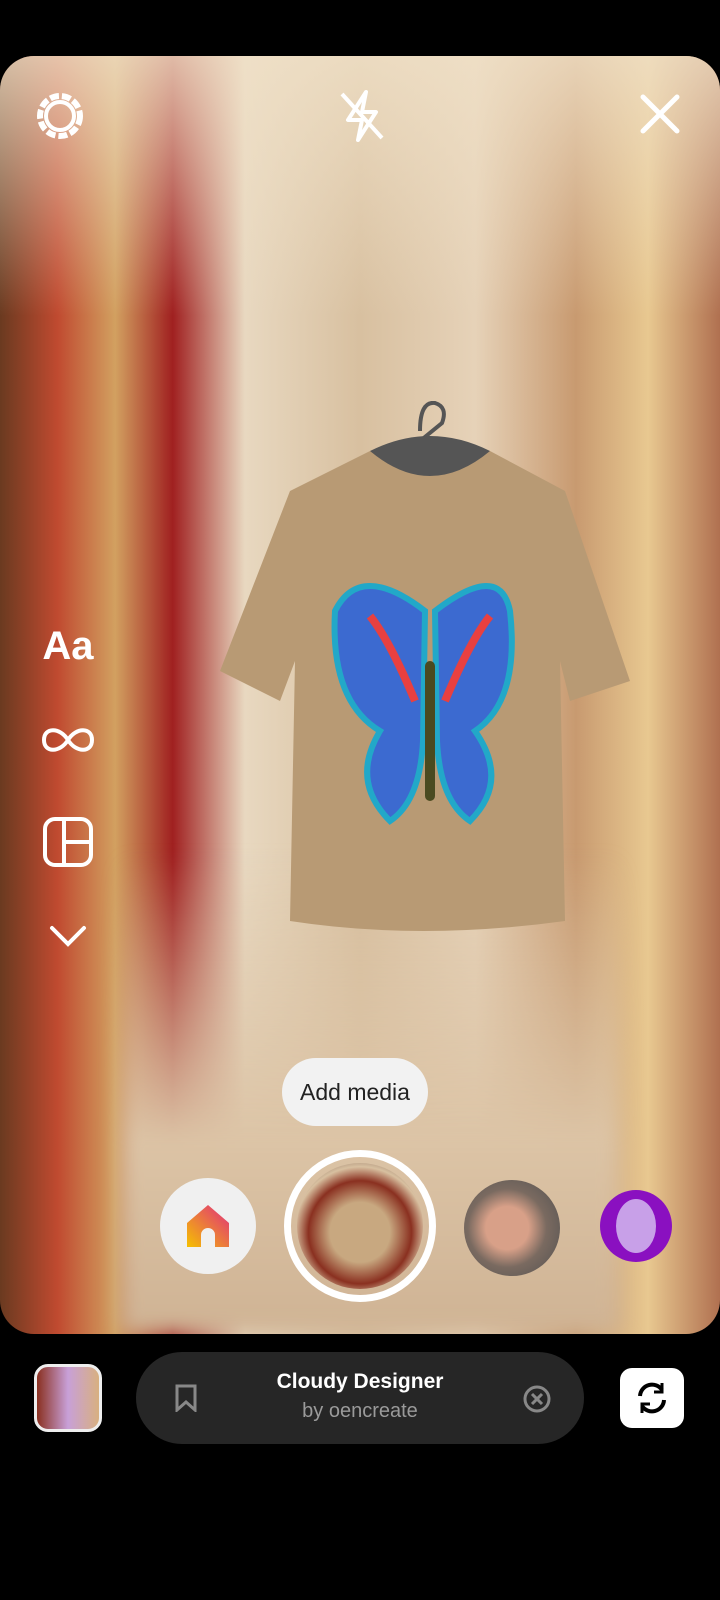 This screenshot has width=720, height=1600. I want to click on add-media-tooltip: Add media, so click(355, 1092).